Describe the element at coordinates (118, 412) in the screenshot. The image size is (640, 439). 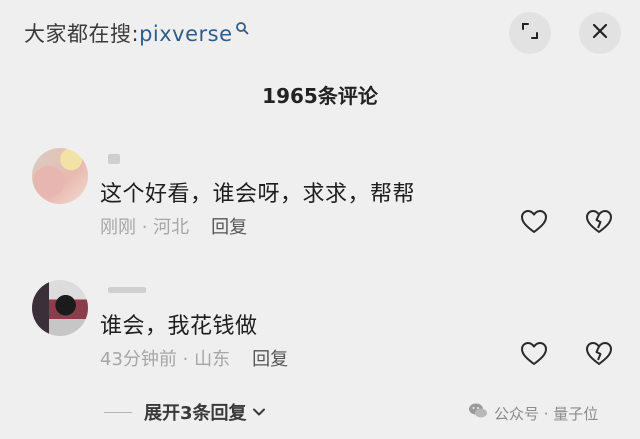
I see `divider` at that location.